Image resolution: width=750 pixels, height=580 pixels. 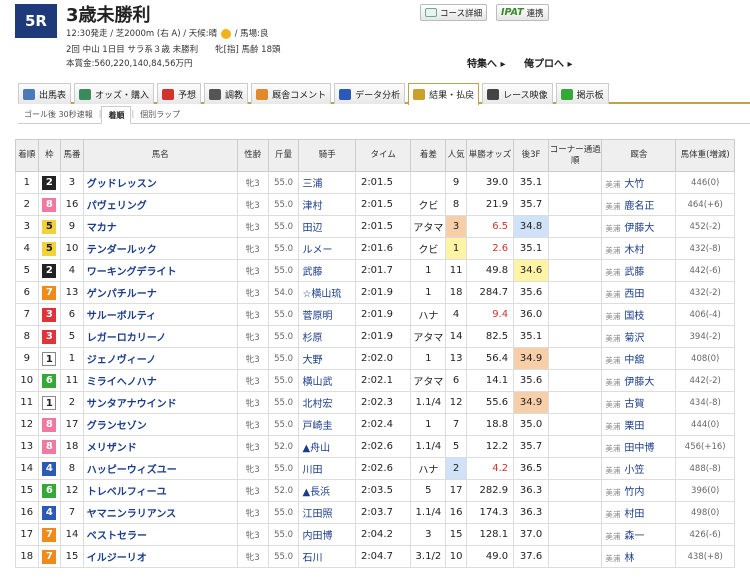 What do you see at coordinates (327, 314) in the screenshot?
I see `cell-jockey: 菅原明` at bounding box center [327, 314].